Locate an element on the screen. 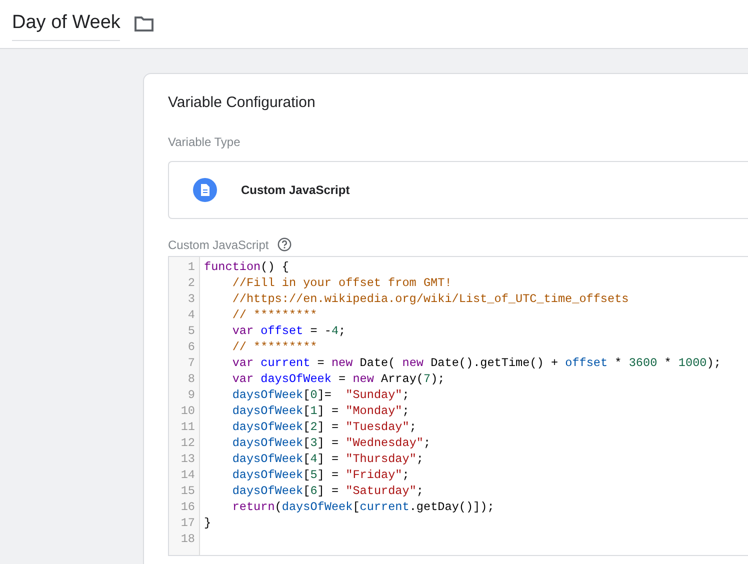  line-number: 13 is located at coordinates (188, 459).